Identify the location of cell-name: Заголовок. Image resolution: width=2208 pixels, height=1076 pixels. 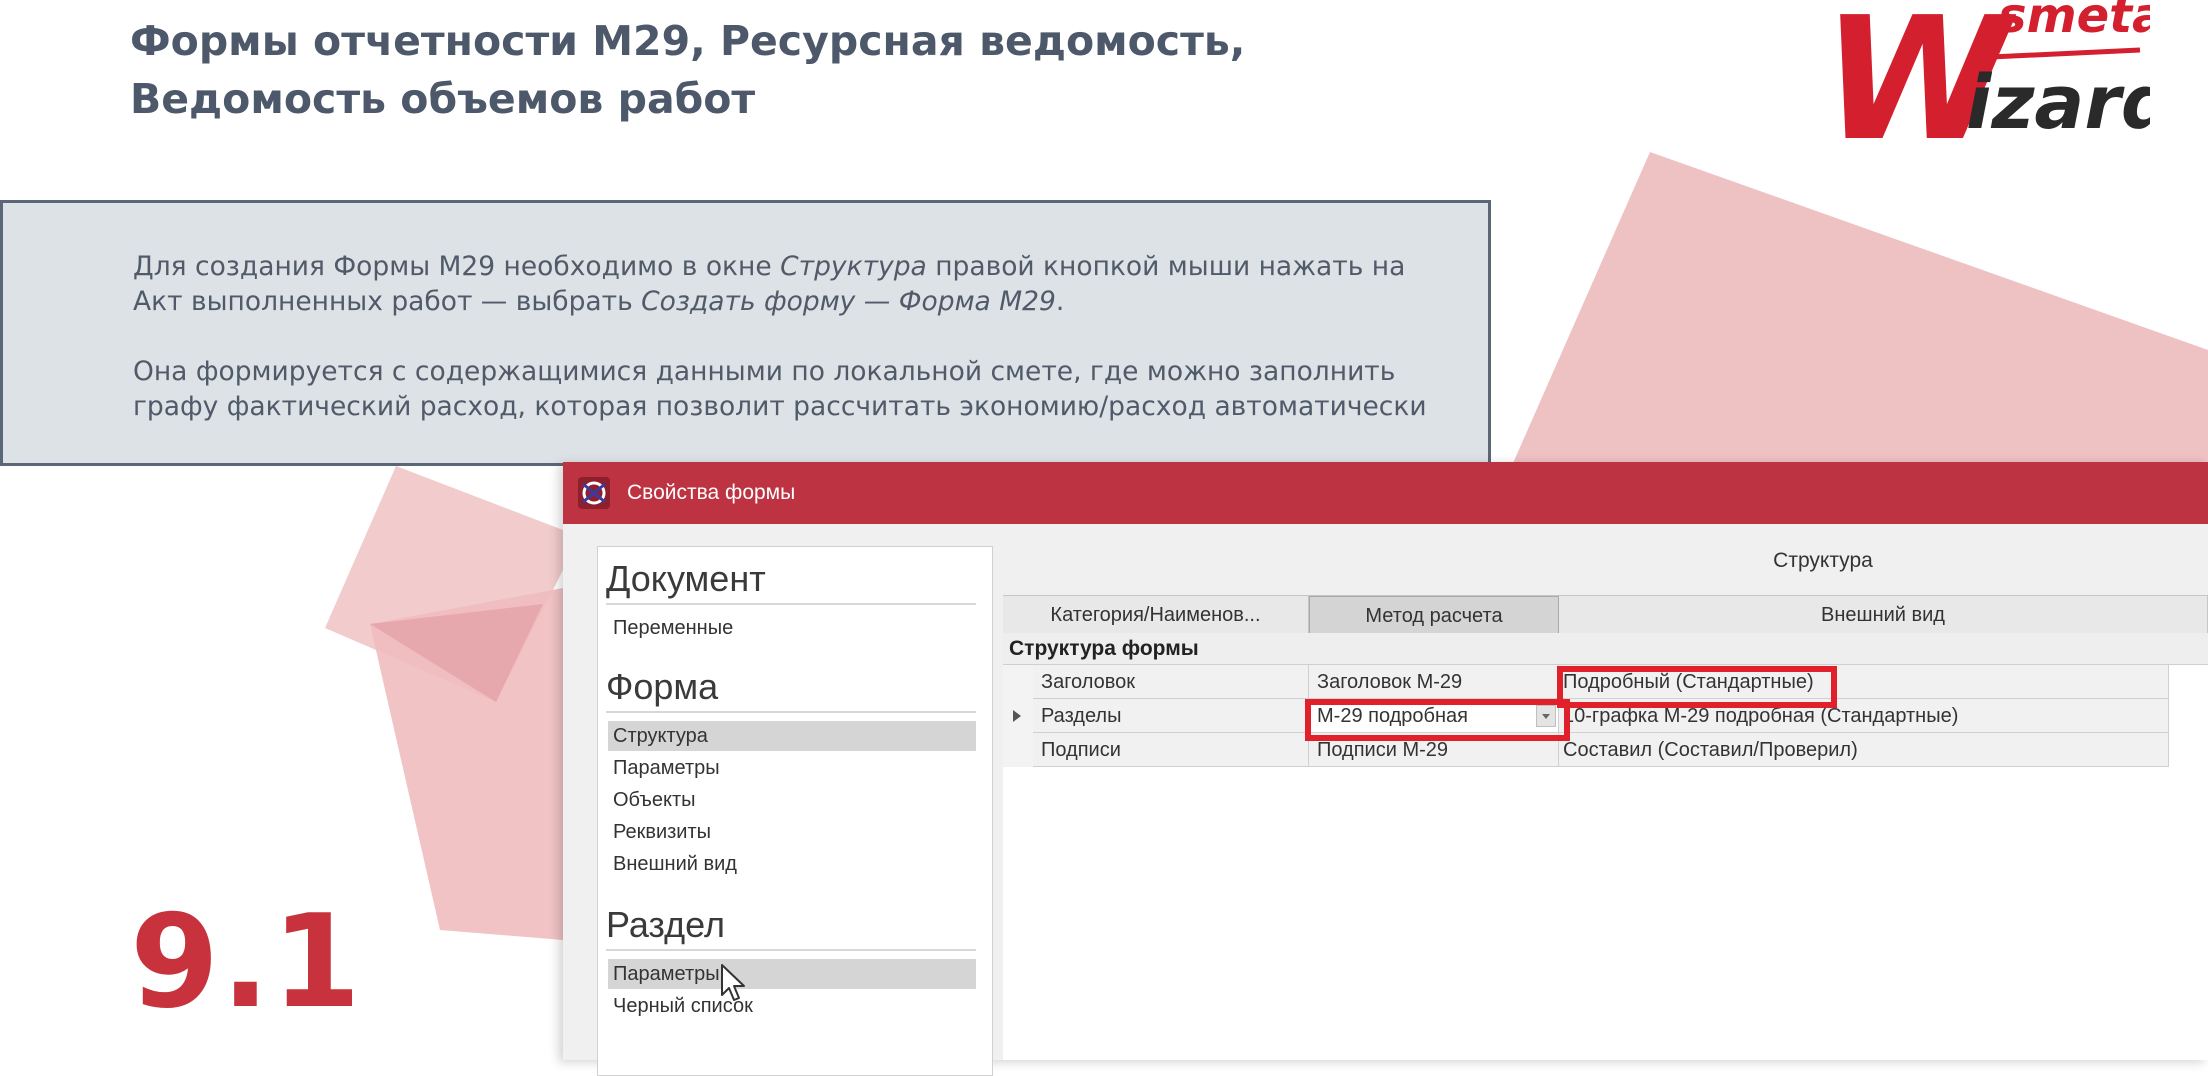
(1171, 682).